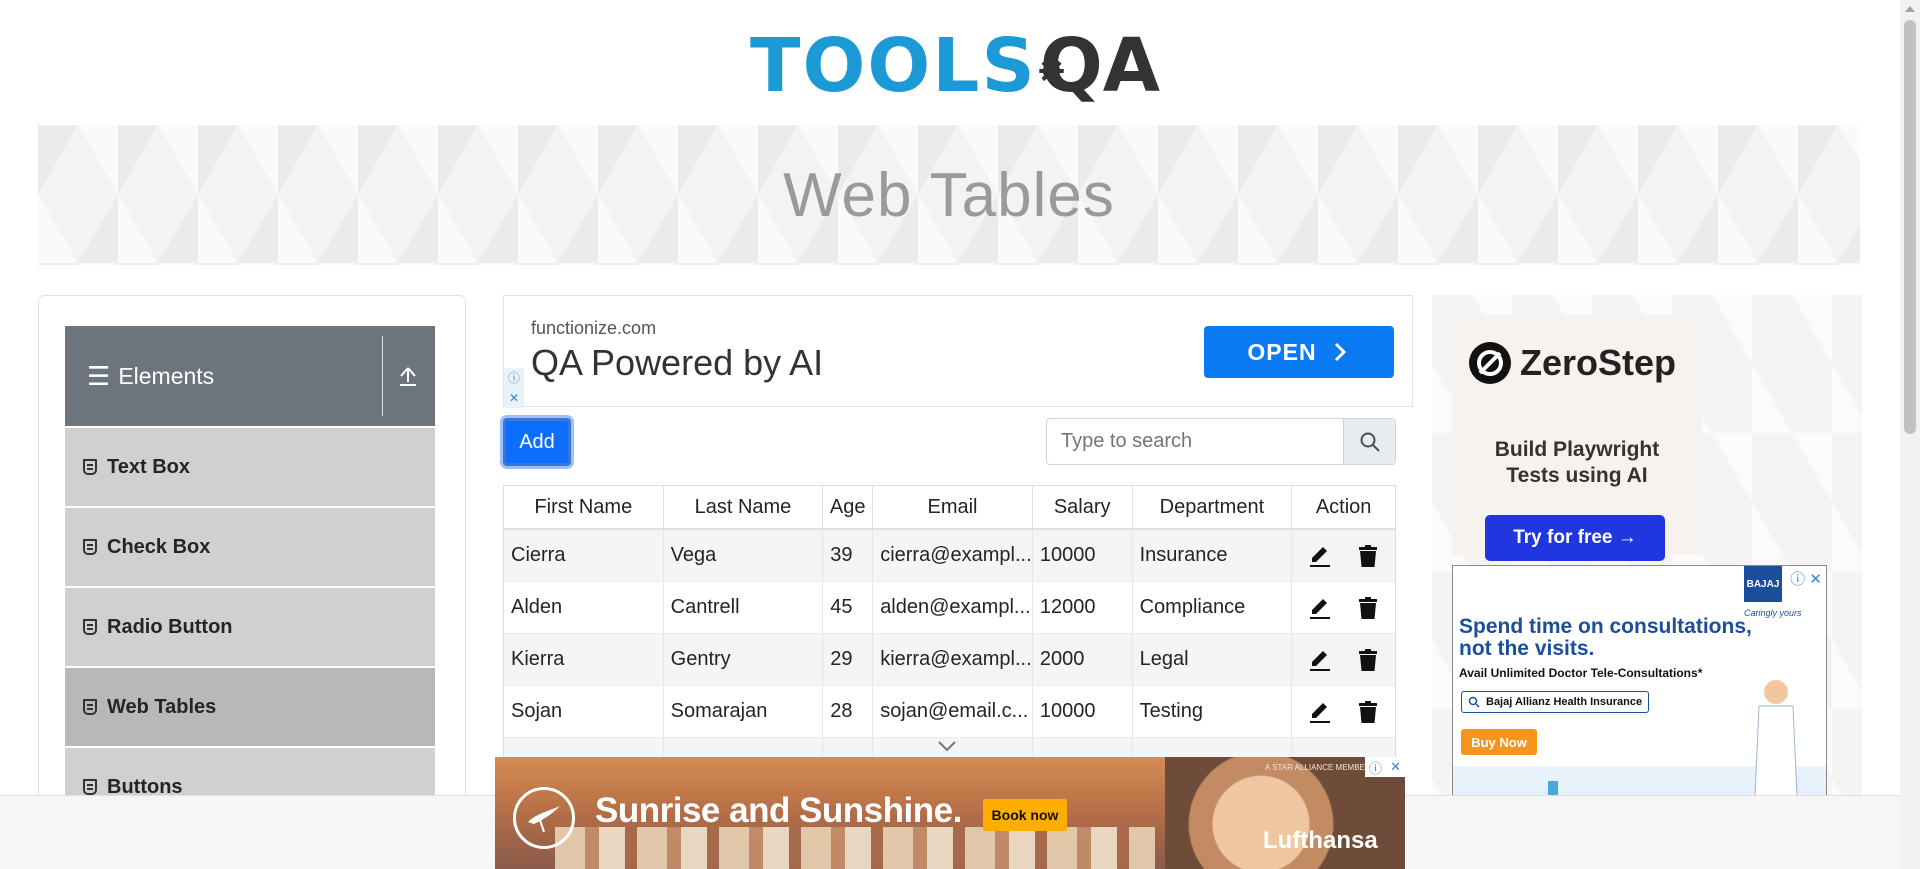 This screenshot has height=869, width=1920. What do you see at coordinates (893, 66) in the screenshot?
I see `logo-tools-text: TOOLS` at bounding box center [893, 66].